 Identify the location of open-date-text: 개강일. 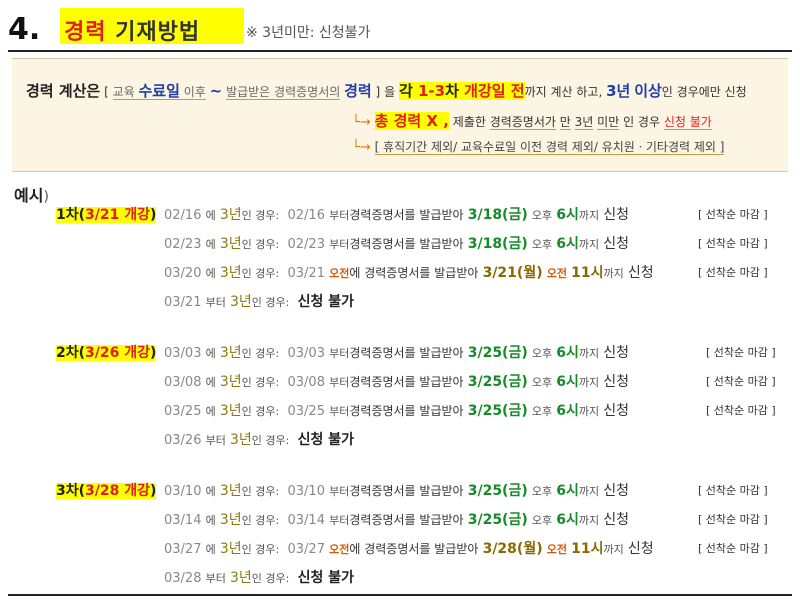
(485, 91).